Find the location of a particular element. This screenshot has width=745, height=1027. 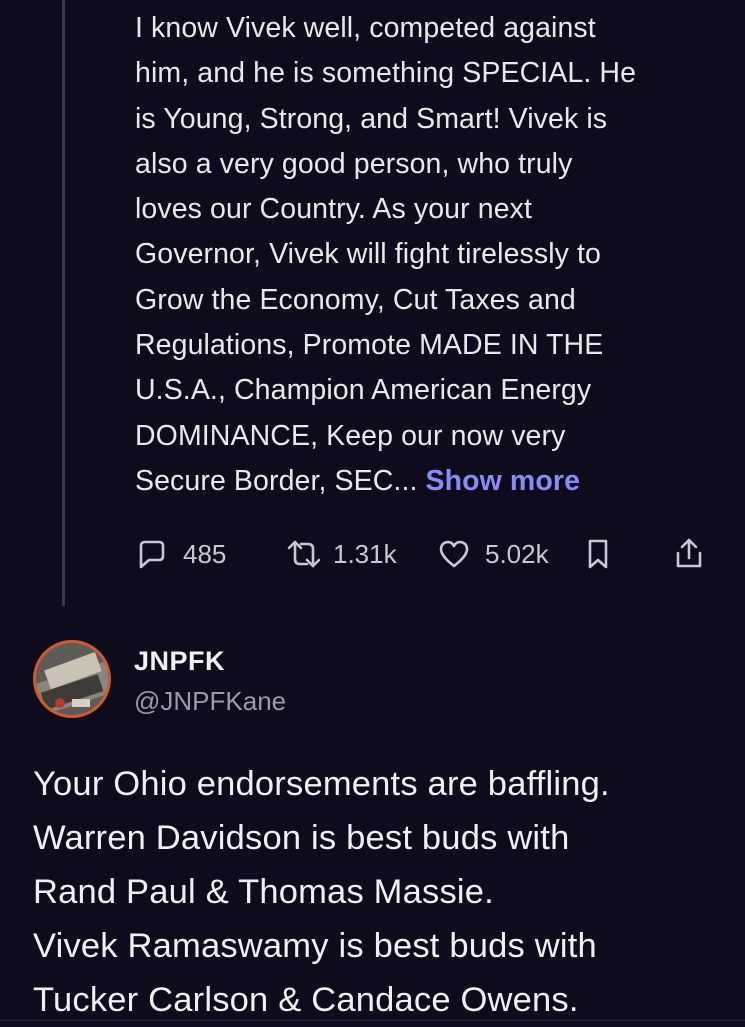

reply-display-name: JNPFK is located at coordinates (179, 661).